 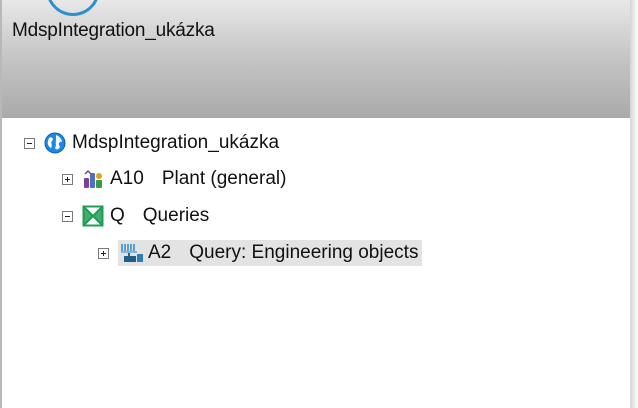 I want to click on queries-code: Q, so click(x=117, y=215).